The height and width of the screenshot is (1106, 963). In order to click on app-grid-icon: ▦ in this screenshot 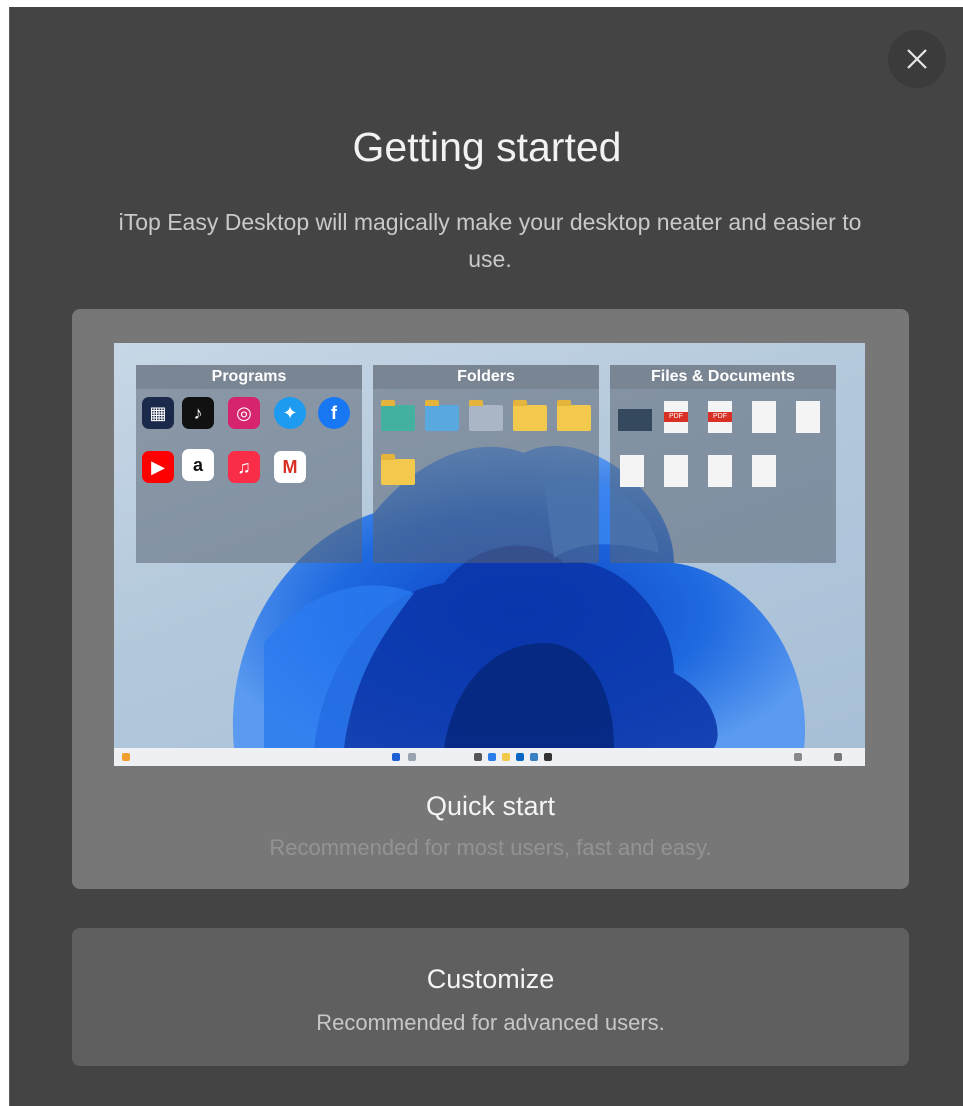, I will do `click(158, 413)`.